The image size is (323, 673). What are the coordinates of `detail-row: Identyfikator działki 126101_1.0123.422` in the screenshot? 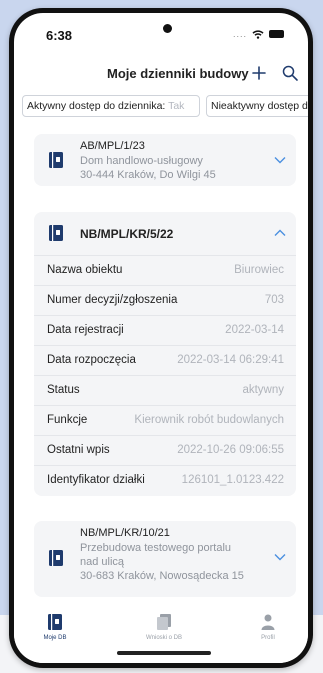 It's located at (165, 480).